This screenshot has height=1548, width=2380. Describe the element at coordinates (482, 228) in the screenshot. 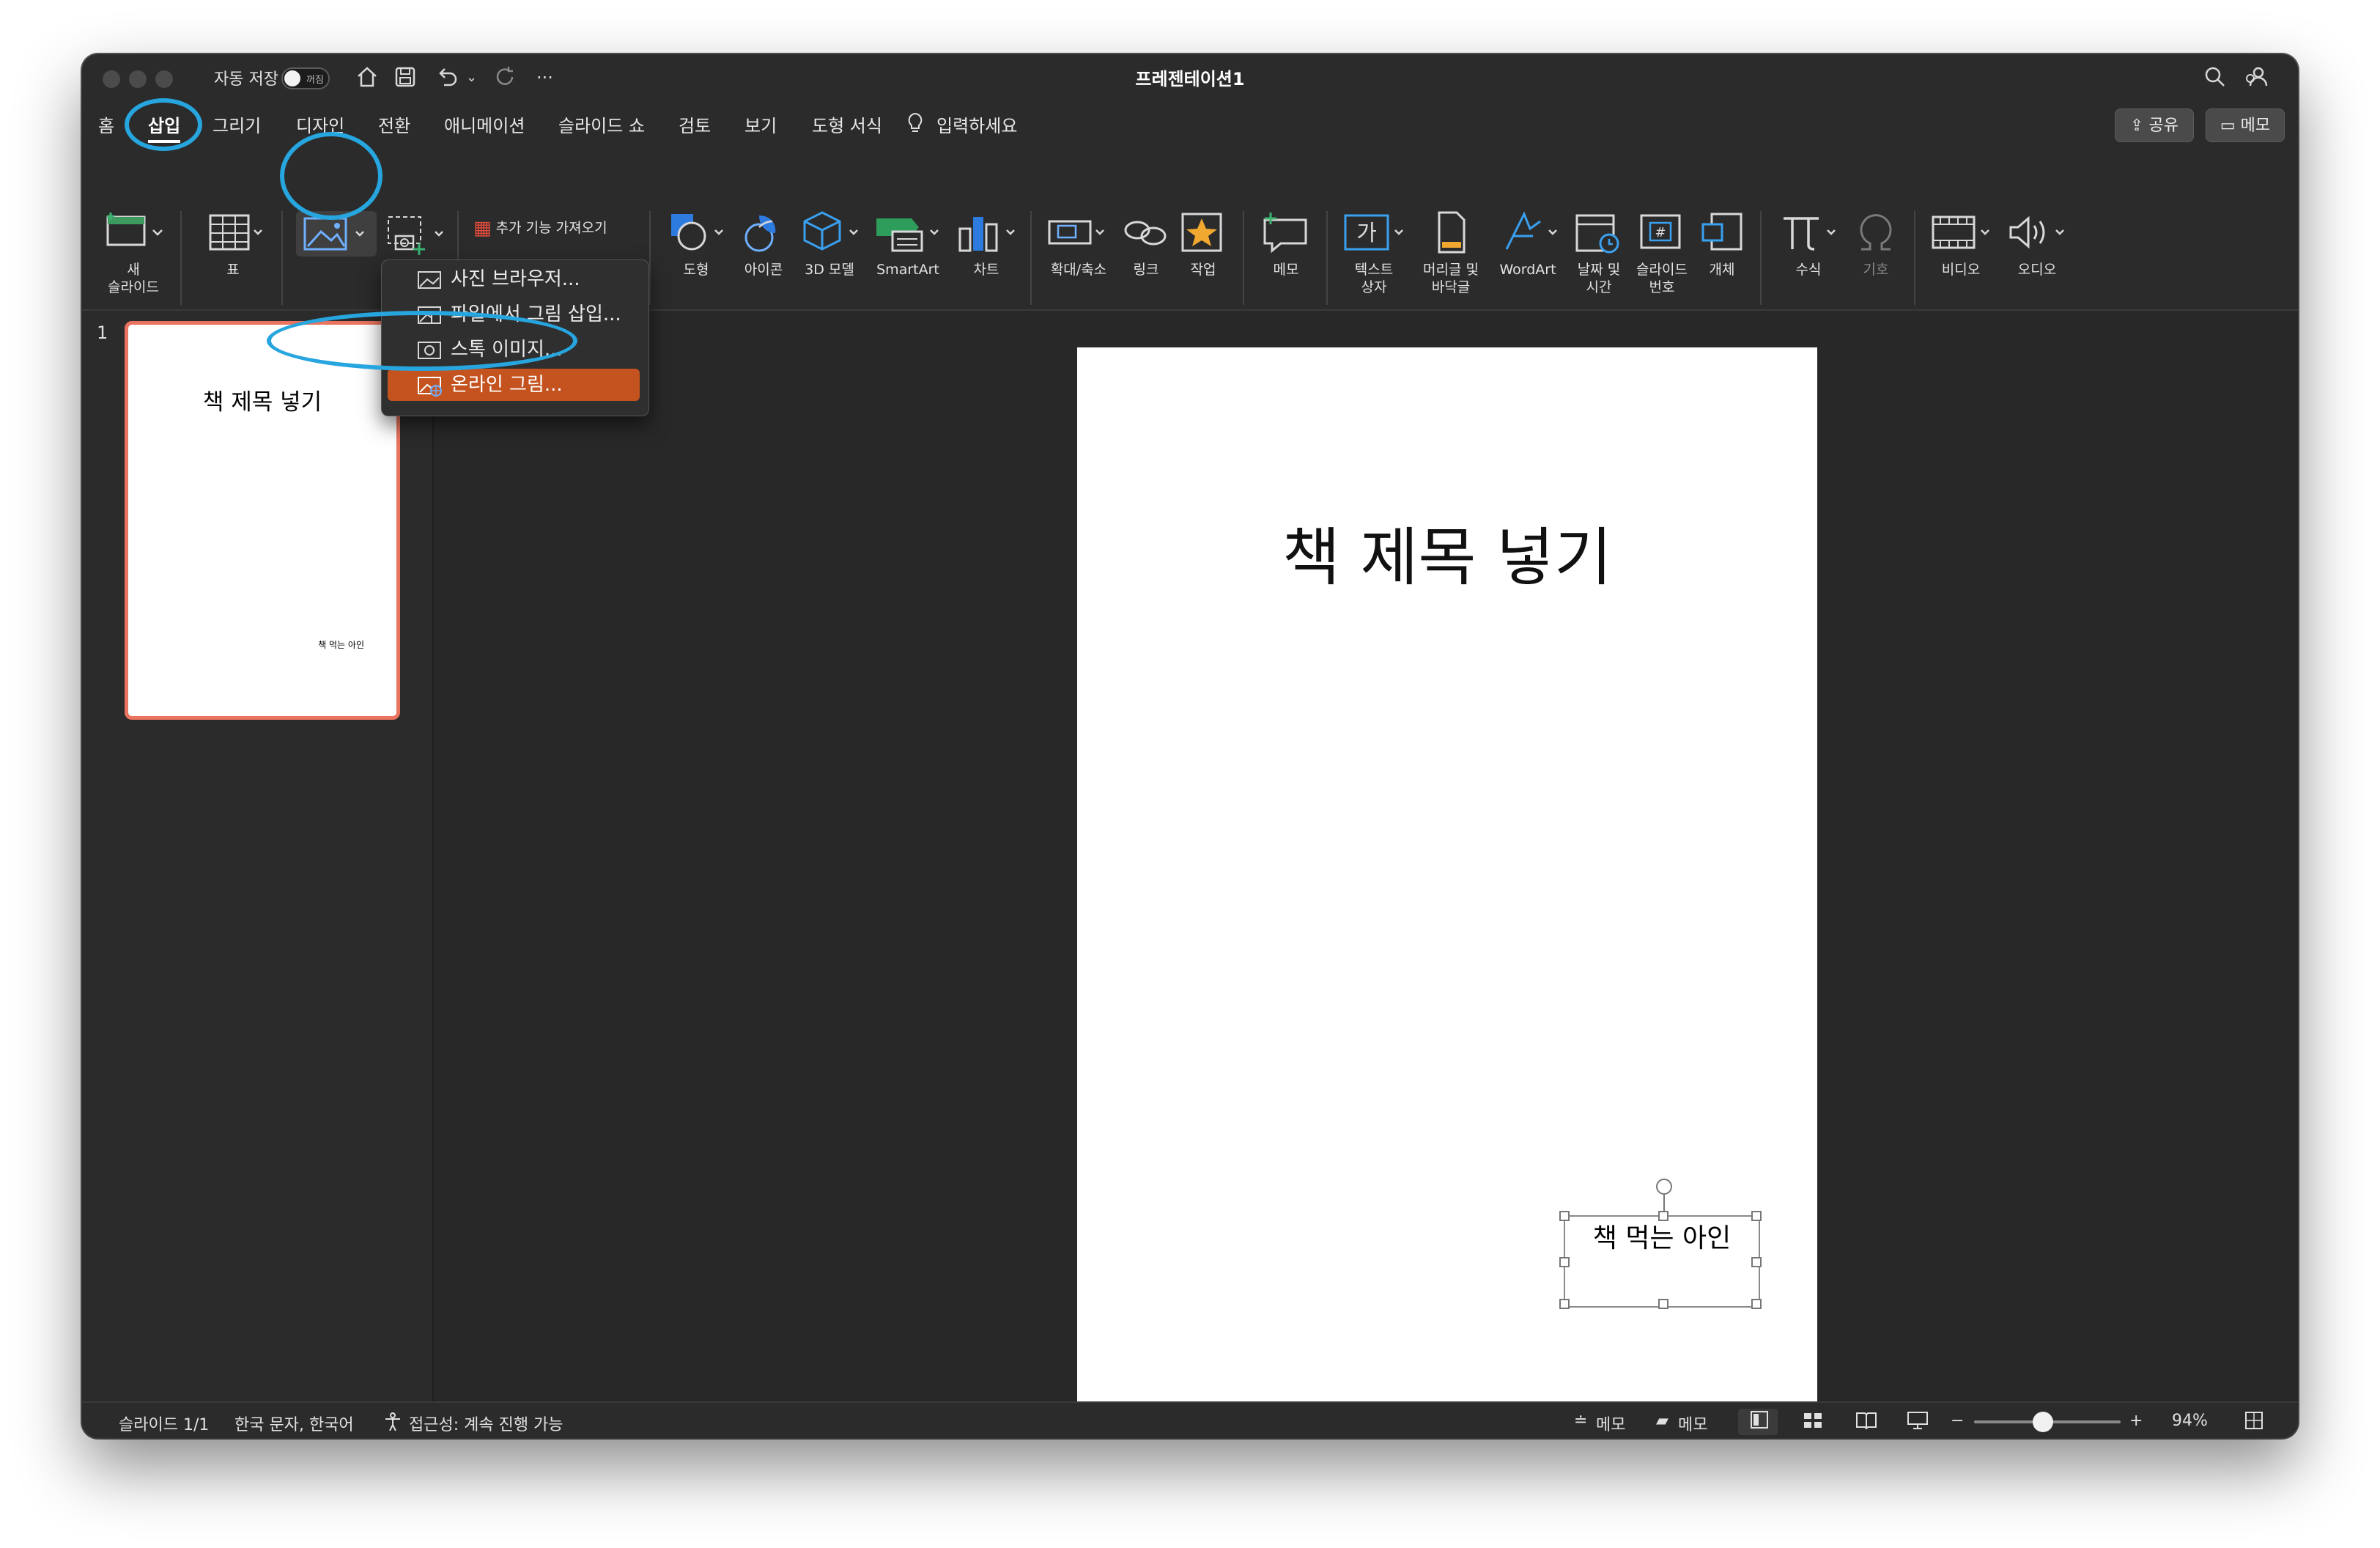

I see `addins-store-icon: ▦` at that location.